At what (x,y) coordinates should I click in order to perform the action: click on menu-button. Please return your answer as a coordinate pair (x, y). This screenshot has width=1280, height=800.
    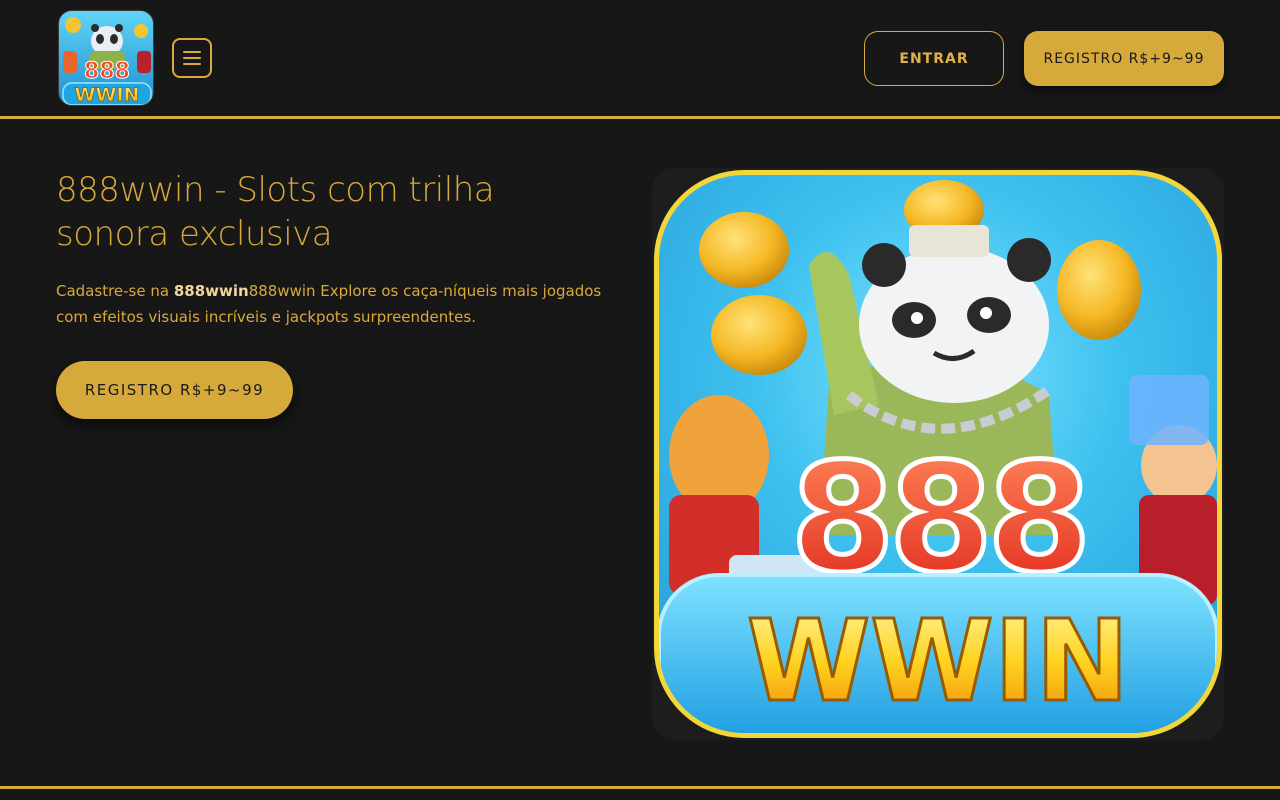
    Looking at the image, I should click on (192, 58).